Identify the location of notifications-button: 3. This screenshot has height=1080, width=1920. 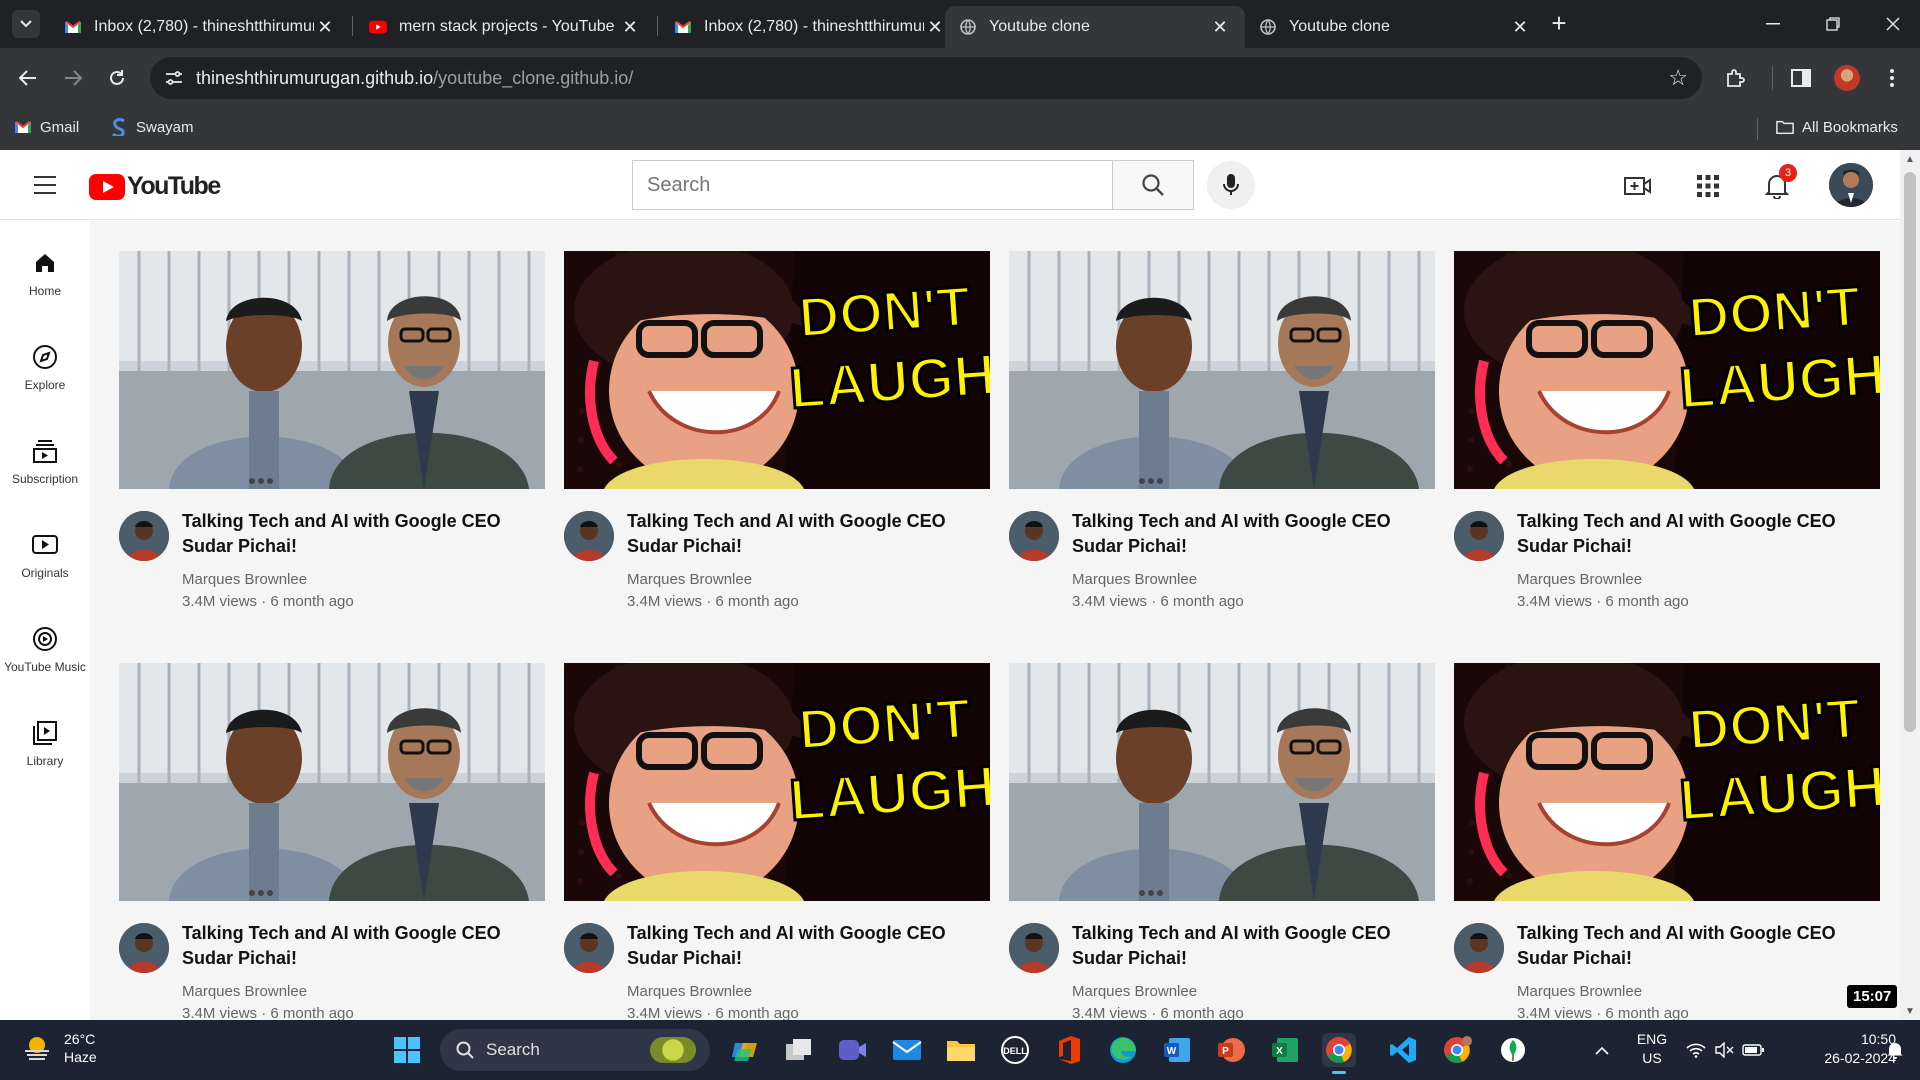
(1779, 183).